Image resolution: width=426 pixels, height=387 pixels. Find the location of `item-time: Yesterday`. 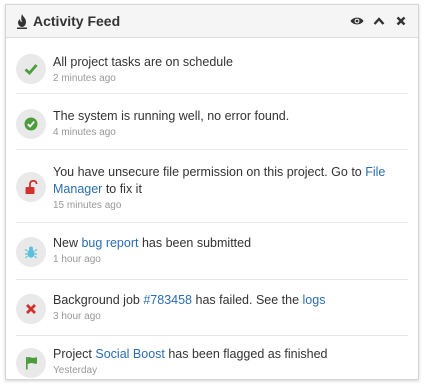

item-time: Yesterday is located at coordinates (75, 370).